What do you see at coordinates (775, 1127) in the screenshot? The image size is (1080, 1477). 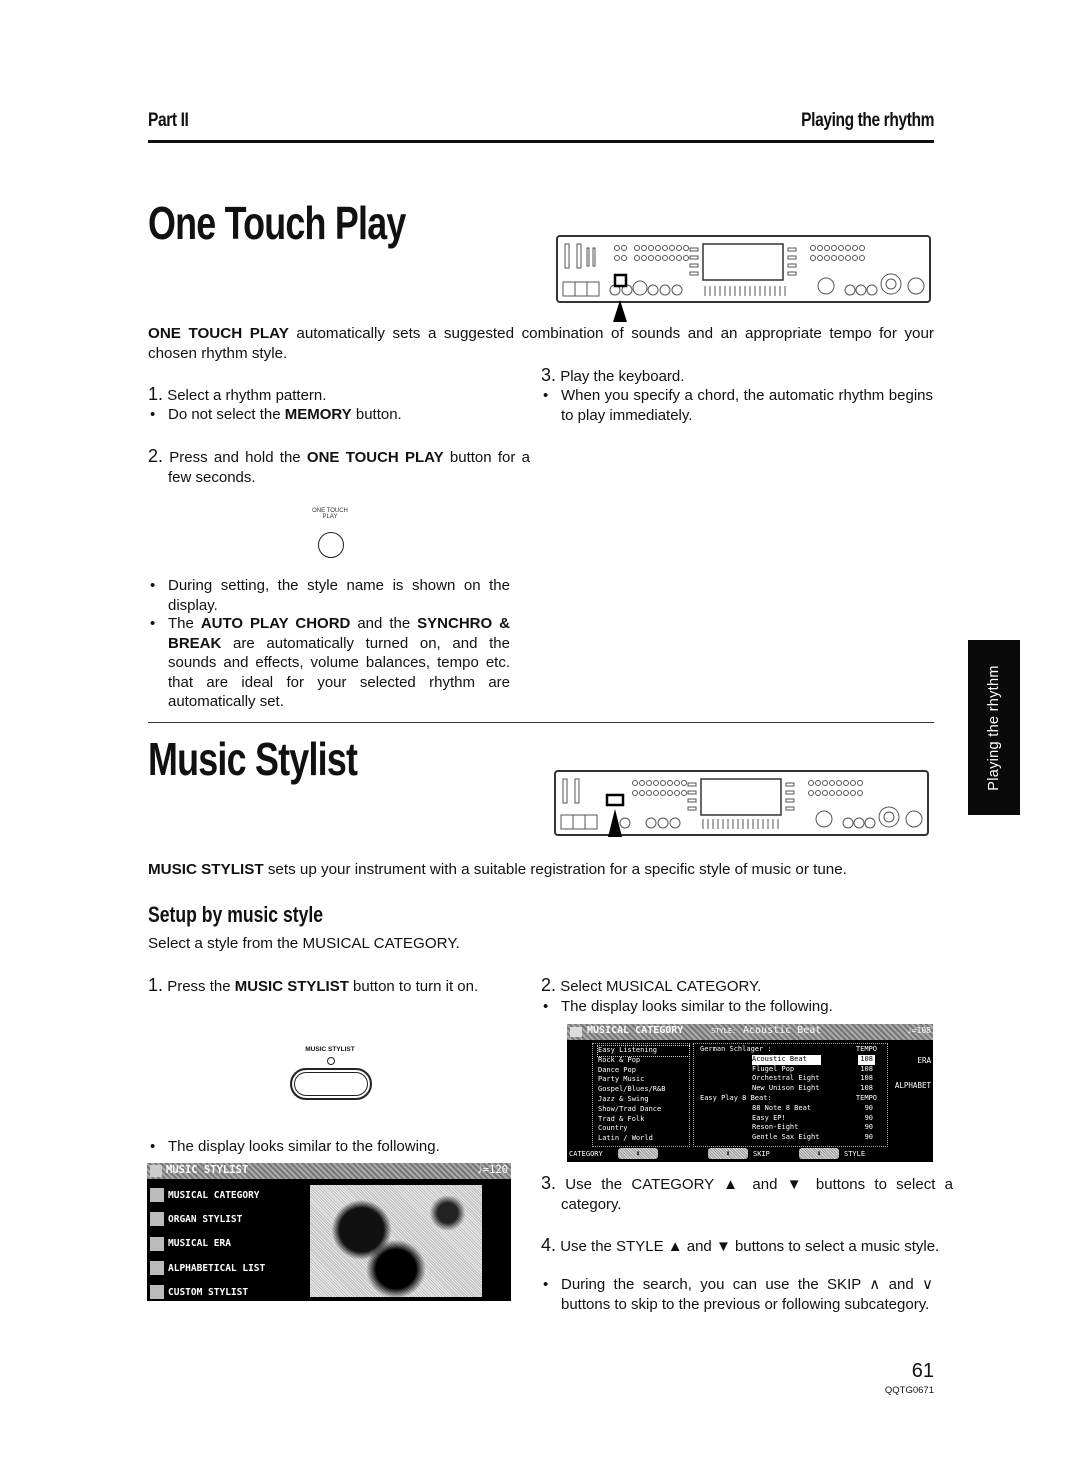 I see `style-name: Reson-Eight` at bounding box center [775, 1127].